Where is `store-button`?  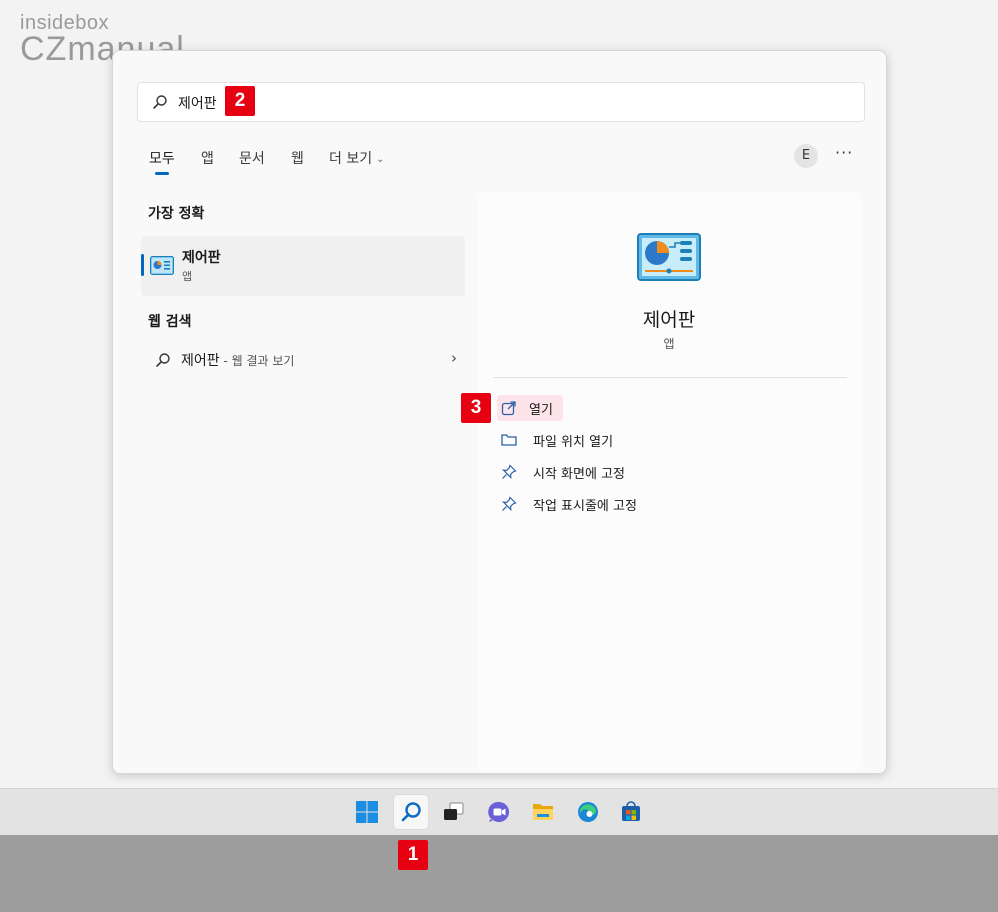 store-button is located at coordinates (631, 812).